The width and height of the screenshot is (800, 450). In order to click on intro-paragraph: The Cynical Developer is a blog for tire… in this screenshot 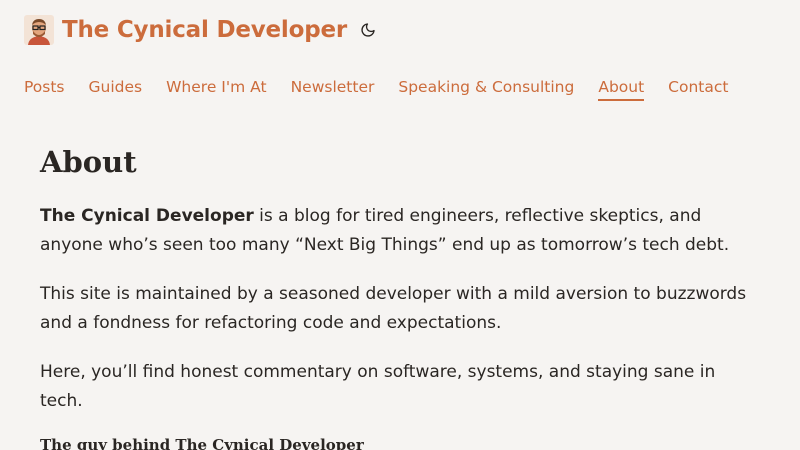, I will do `click(400, 231)`.